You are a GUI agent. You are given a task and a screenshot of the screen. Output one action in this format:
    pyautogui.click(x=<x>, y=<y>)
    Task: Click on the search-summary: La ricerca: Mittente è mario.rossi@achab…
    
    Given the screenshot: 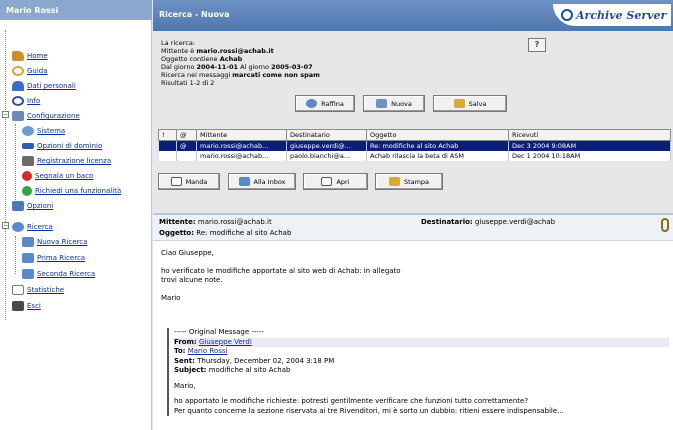 What is the action you would take?
    pyautogui.click(x=240, y=63)
    